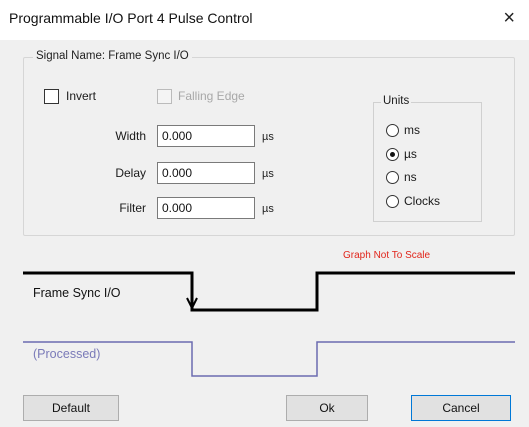 This screenshot has height=427, width=529. Describe the element at coordinates (67, 354) in the screenshot. I see `processed-label: (Processed)` at that location.